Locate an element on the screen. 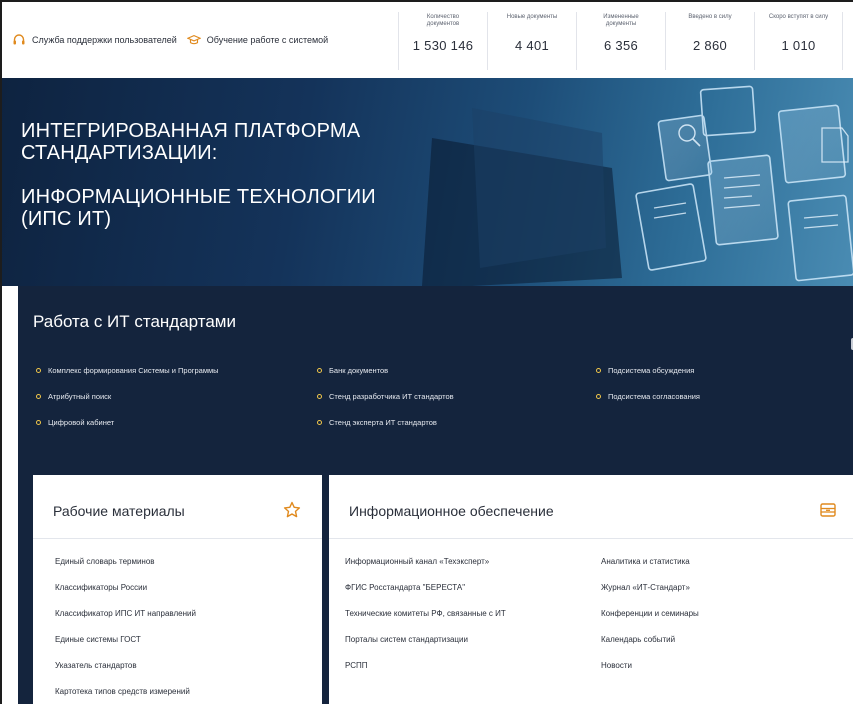  stat-label: Скоро вступят в силу is located at coordinates (798, 17).